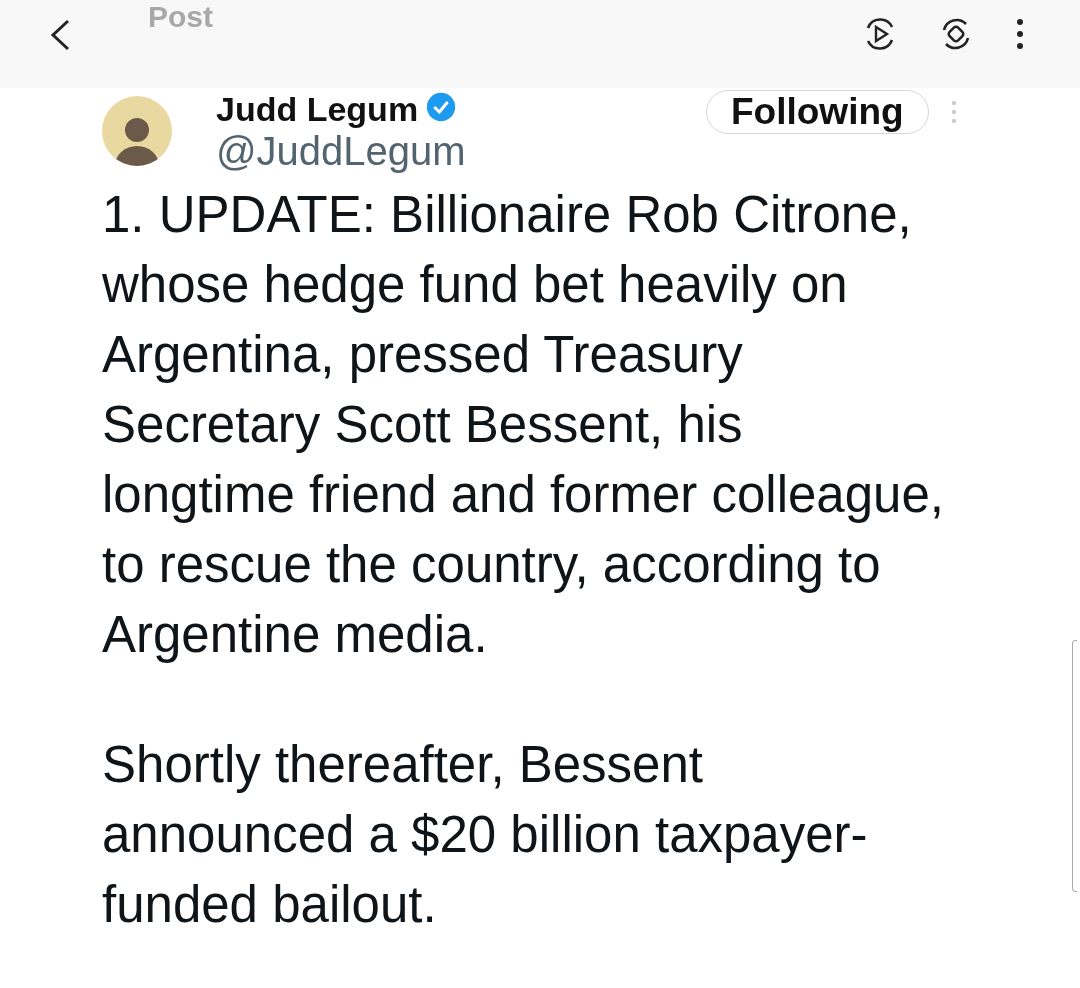  Describe the element at coordinates (60, 35) in the screenshot. I see `back-icon` at that location.